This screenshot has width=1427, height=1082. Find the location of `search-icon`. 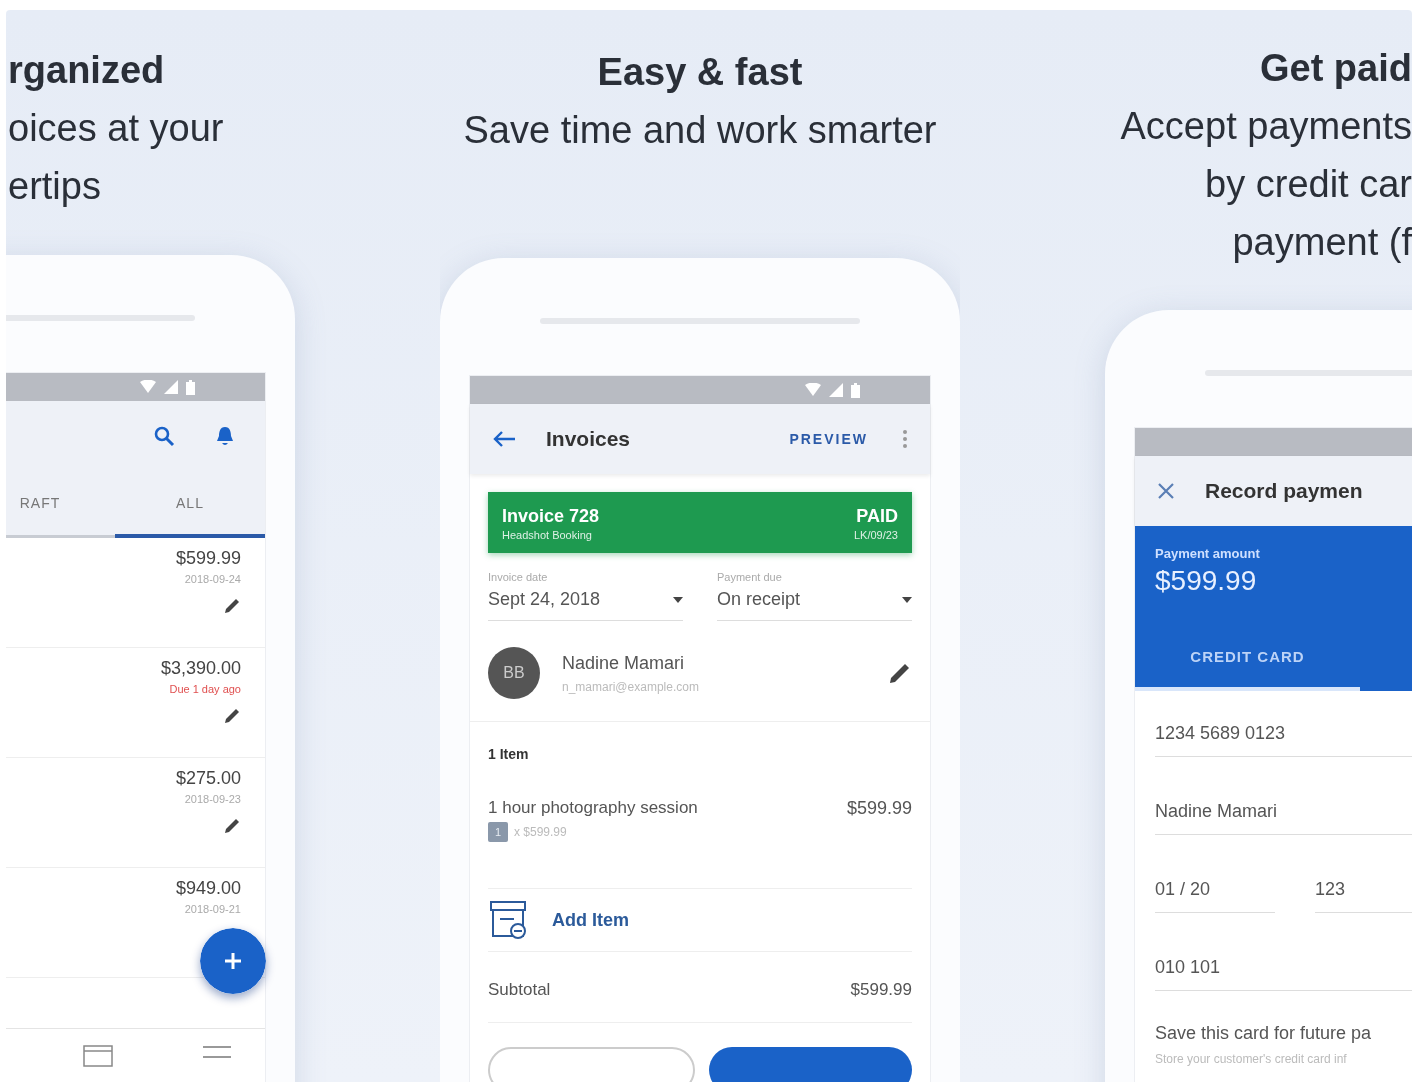

search-icon is located at coordinates (164, 436).